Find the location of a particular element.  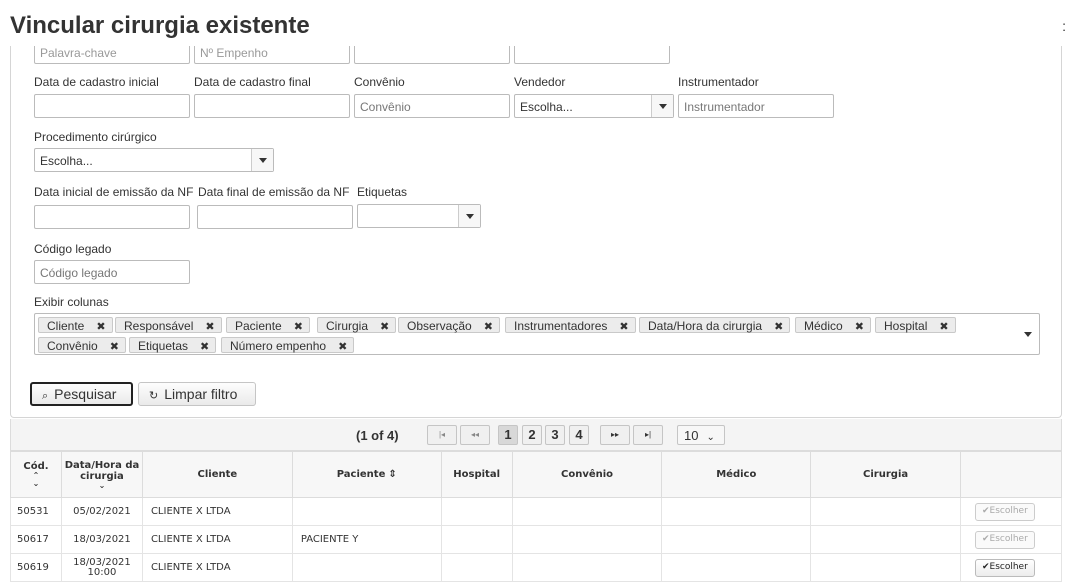

page-button-2: 2 is located at coordinates (532, 435).